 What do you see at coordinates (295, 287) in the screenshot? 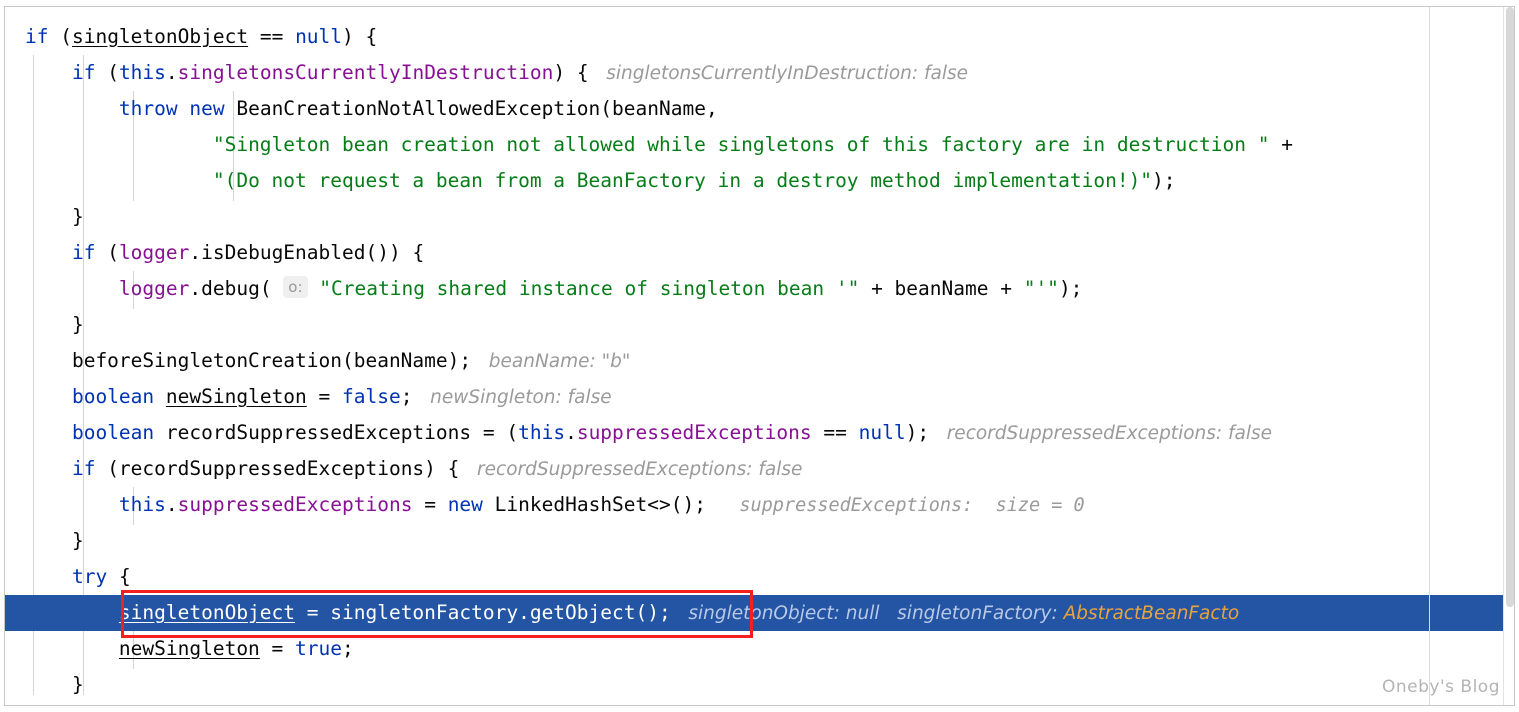
I see `parameter-hint-badge: o:` at bounding box center [295, 287].